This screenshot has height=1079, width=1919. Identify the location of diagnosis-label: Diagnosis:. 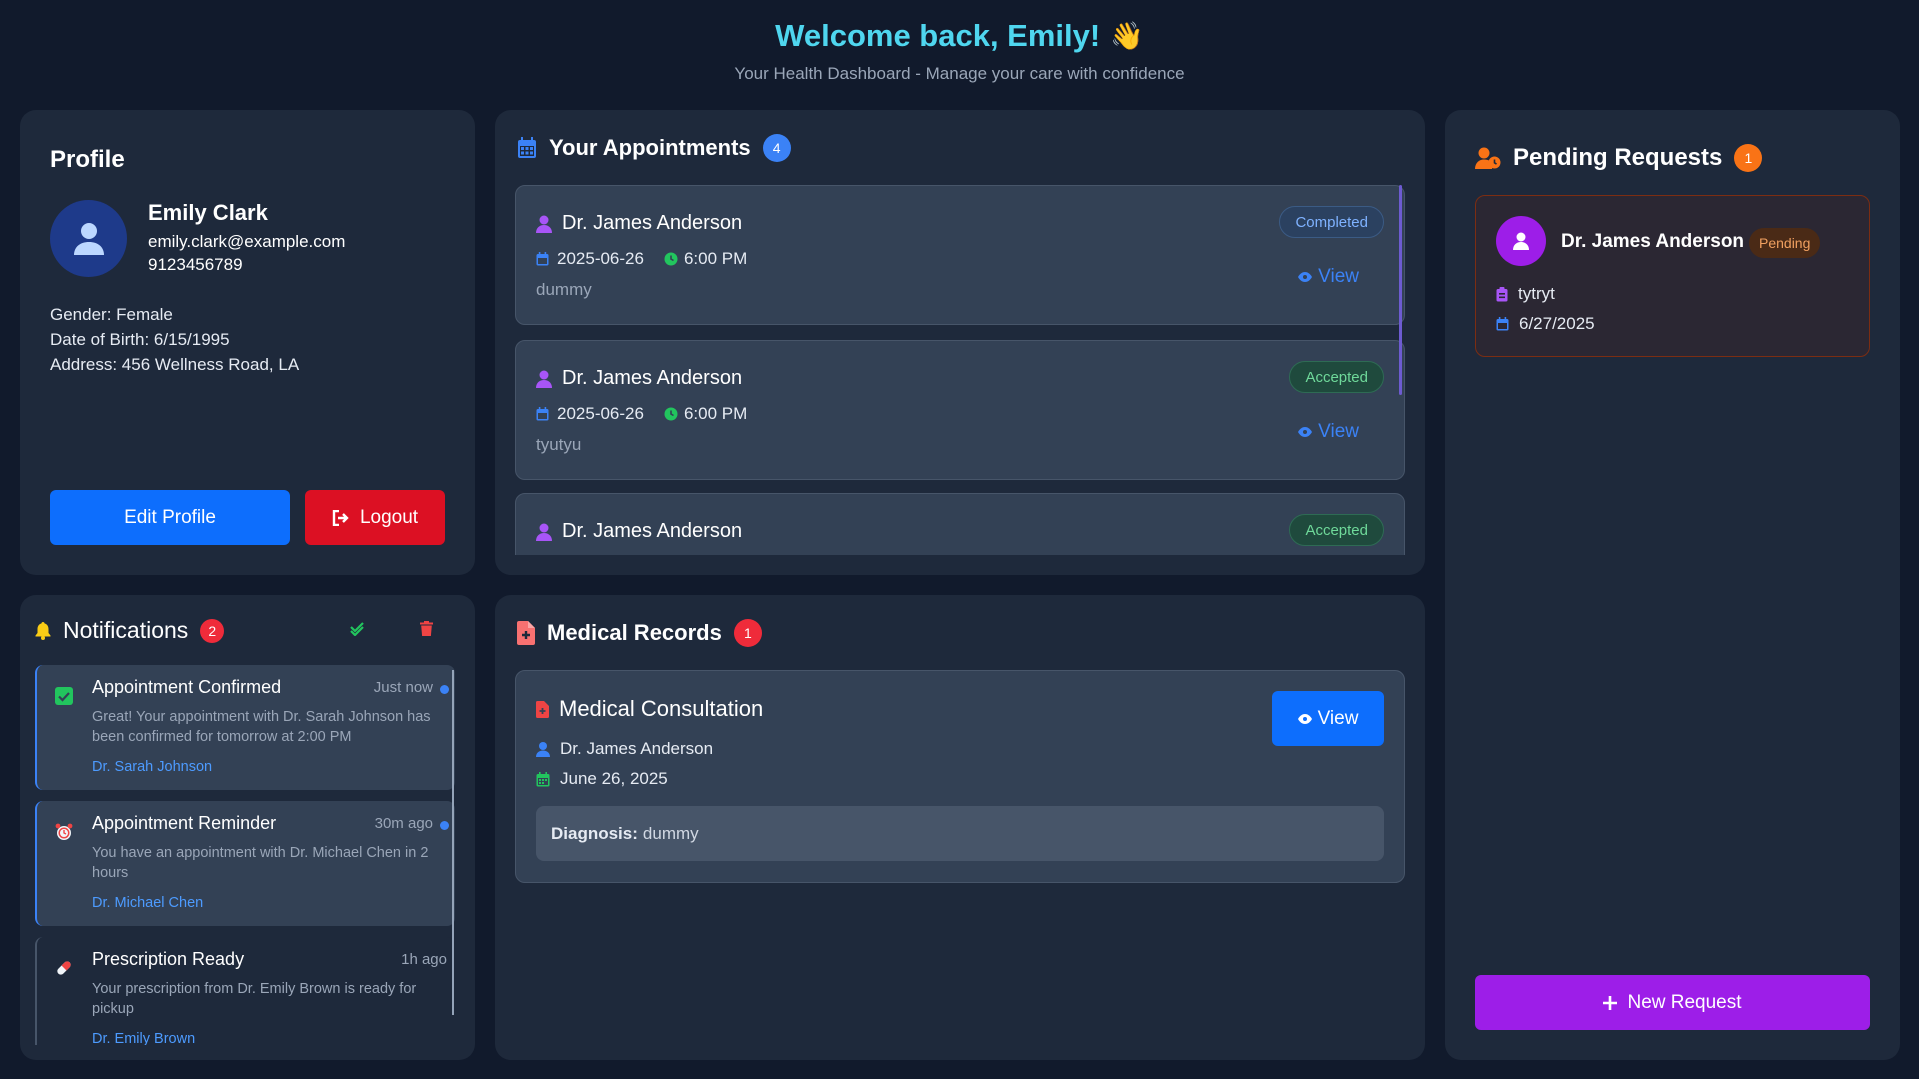
(594, 833).